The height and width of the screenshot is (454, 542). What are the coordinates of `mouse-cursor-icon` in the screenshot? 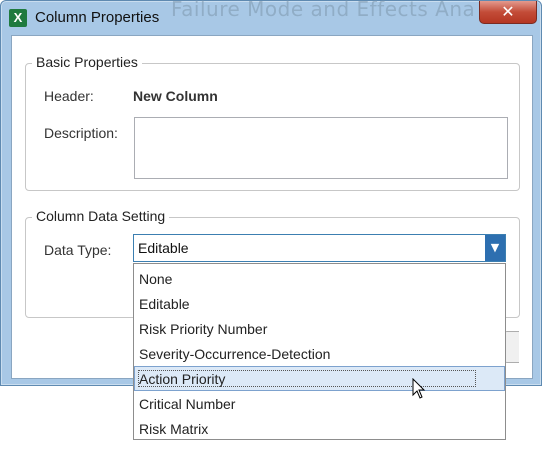 It's located at (419, 388).